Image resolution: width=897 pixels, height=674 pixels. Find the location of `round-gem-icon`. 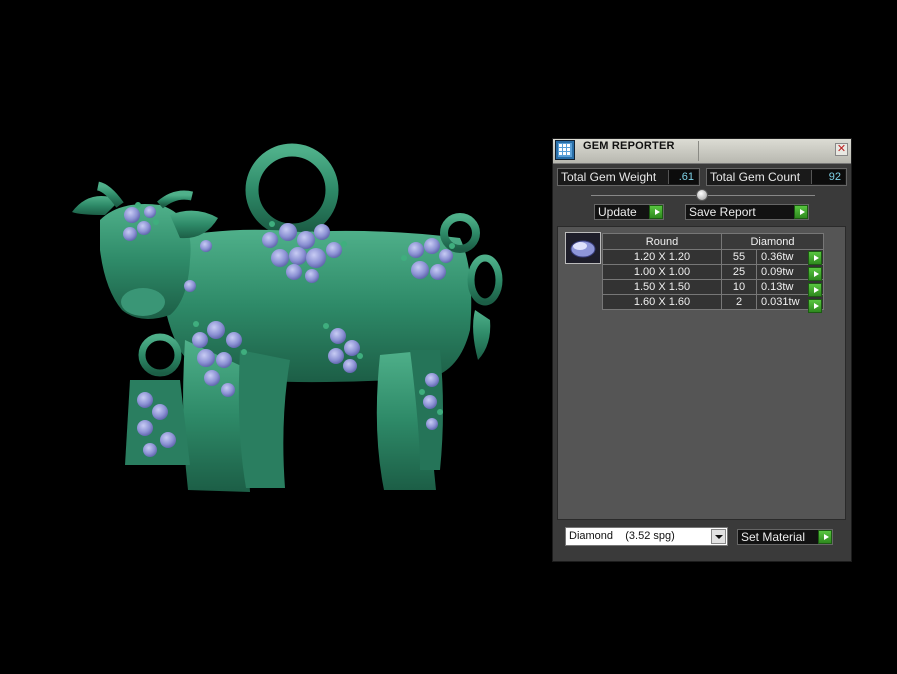

round-gem-icon is located at coordinates (583, 248).